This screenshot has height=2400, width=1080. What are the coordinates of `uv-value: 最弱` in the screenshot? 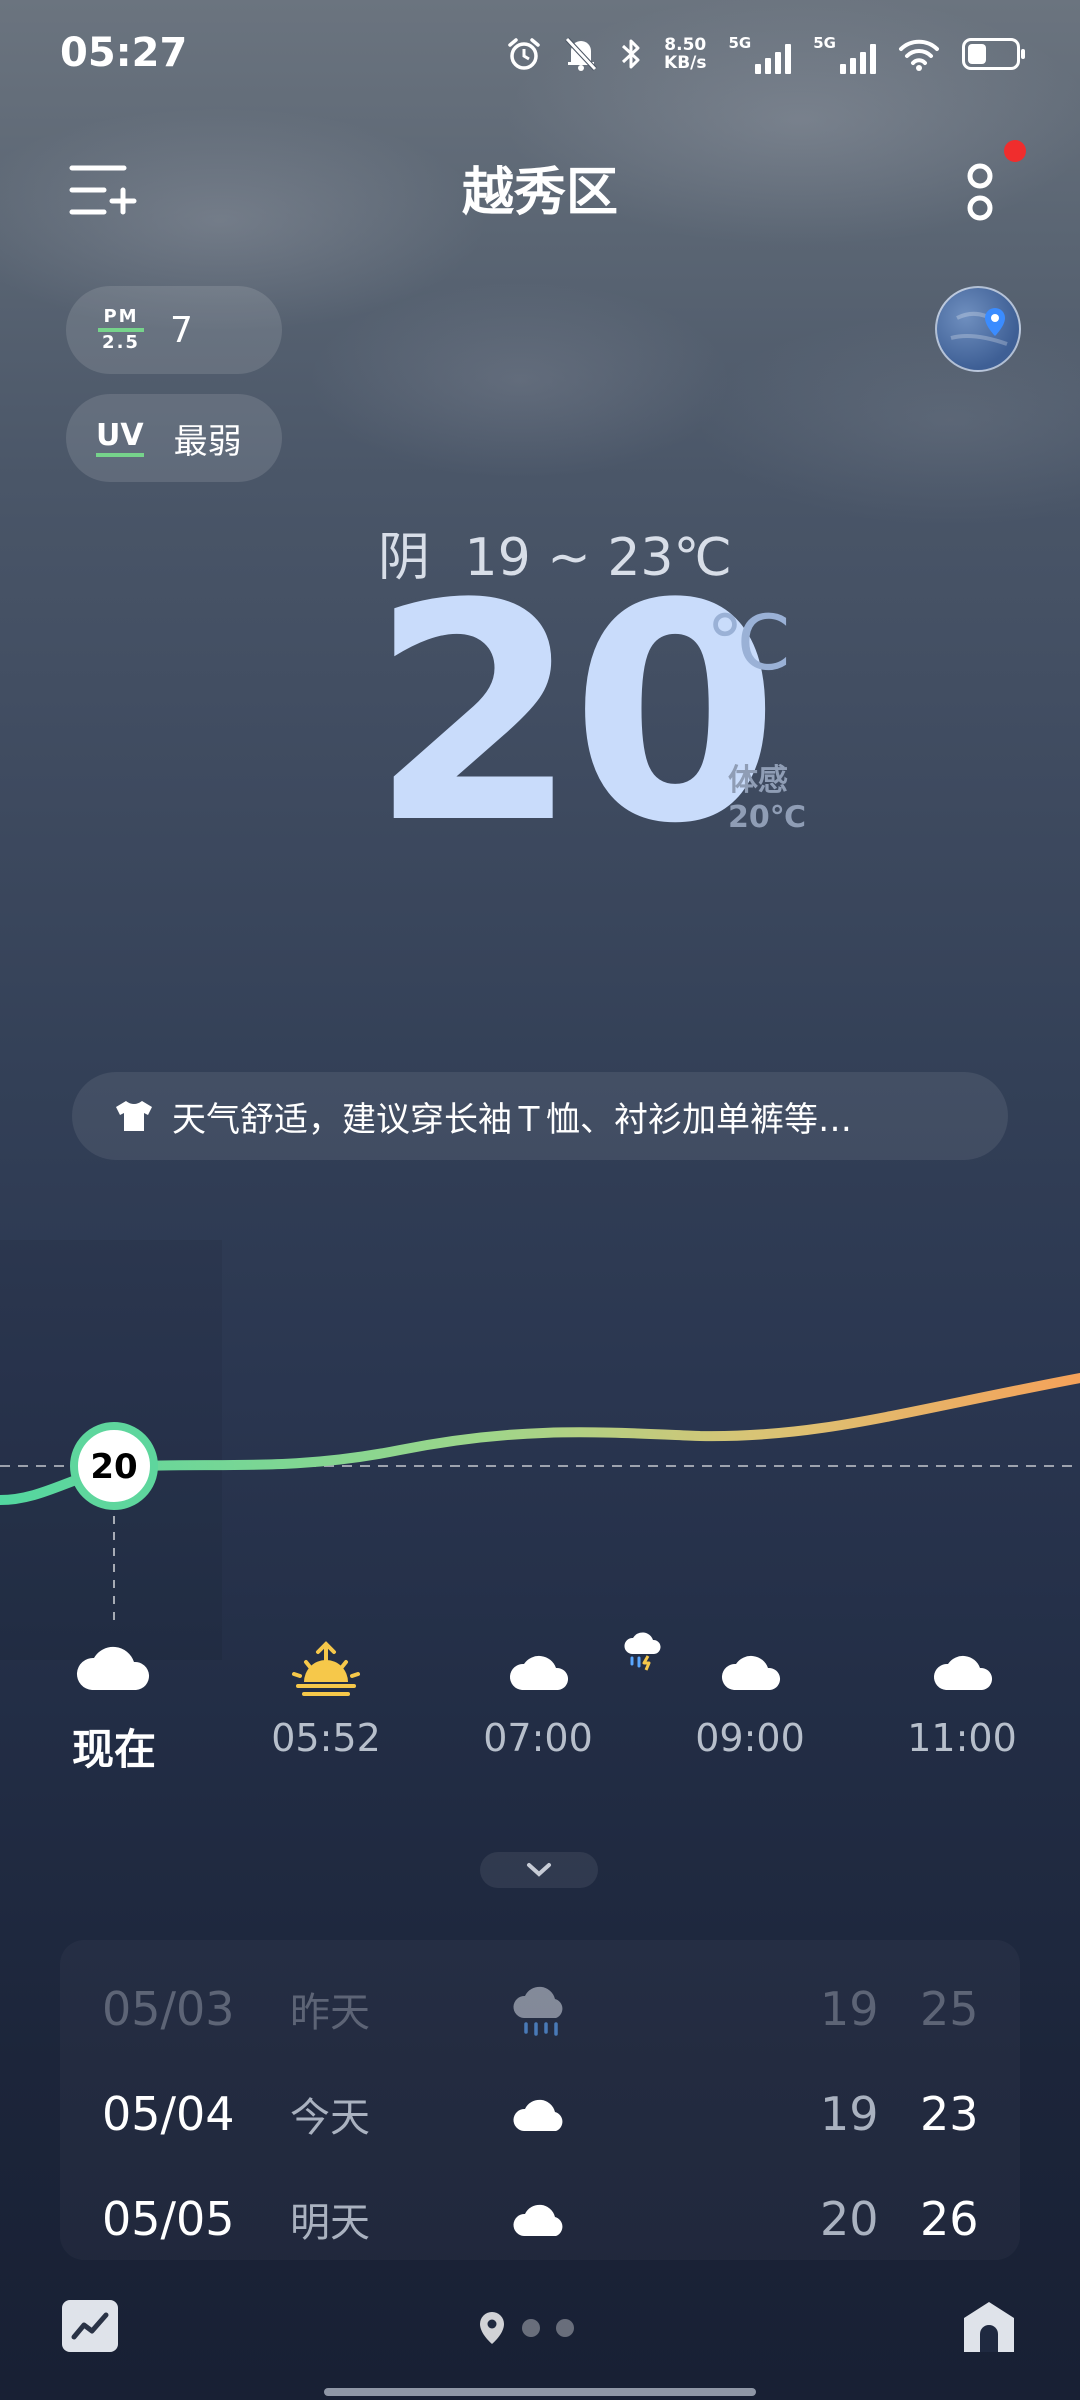 It's located at (207, 441).